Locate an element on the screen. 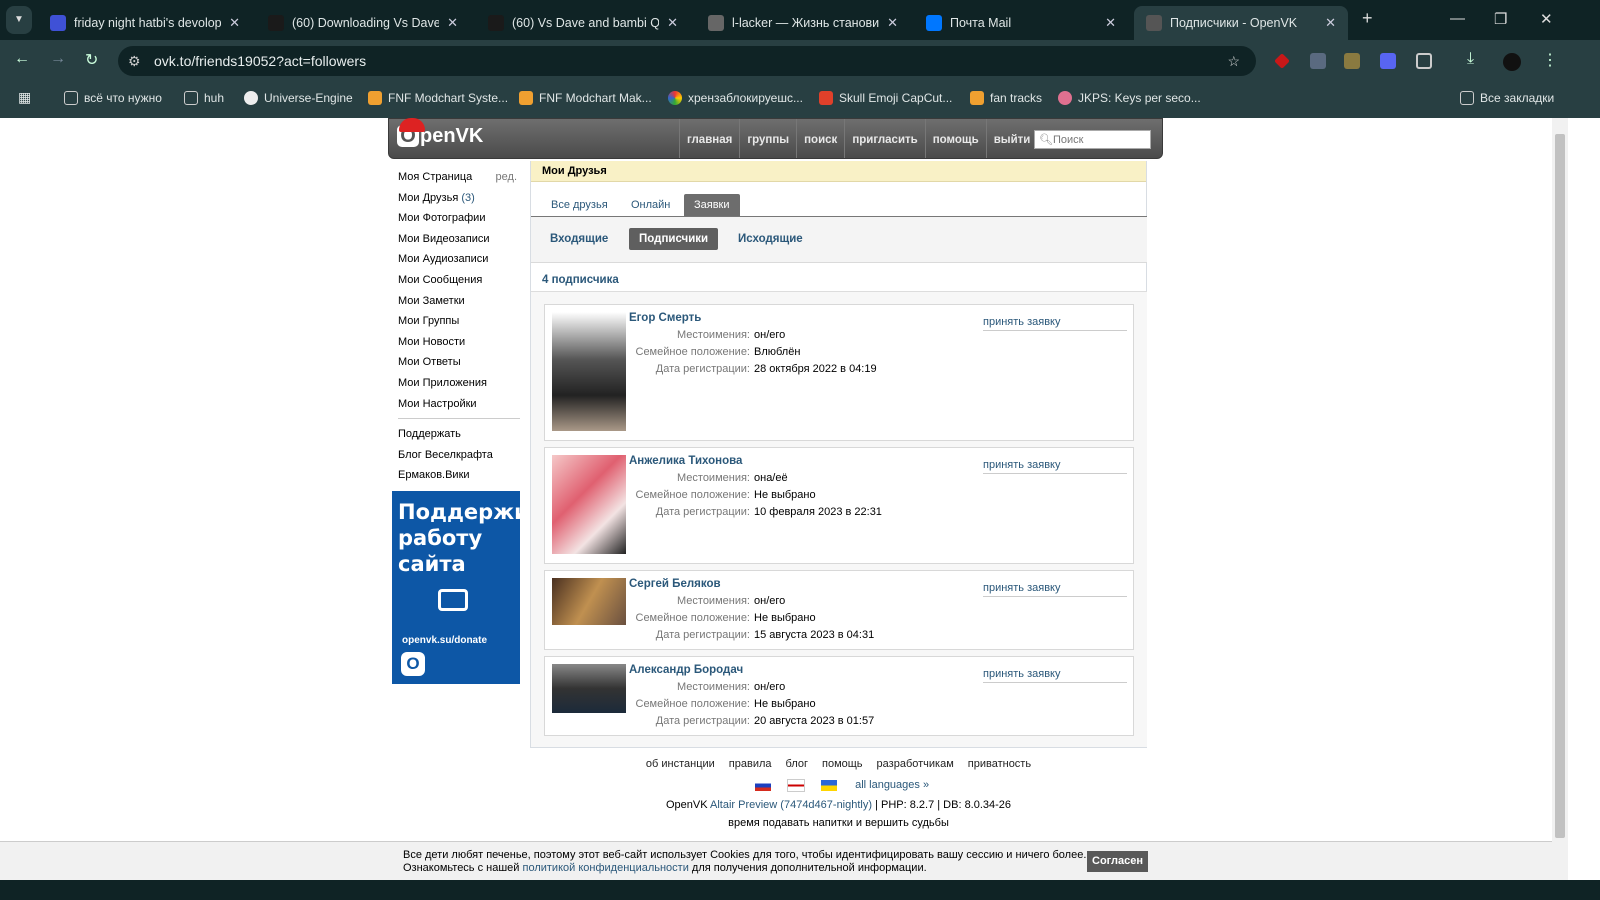  donate-banner: Поддержи работу сайта openvk.su/donate O is located at coordinates (460, 587).